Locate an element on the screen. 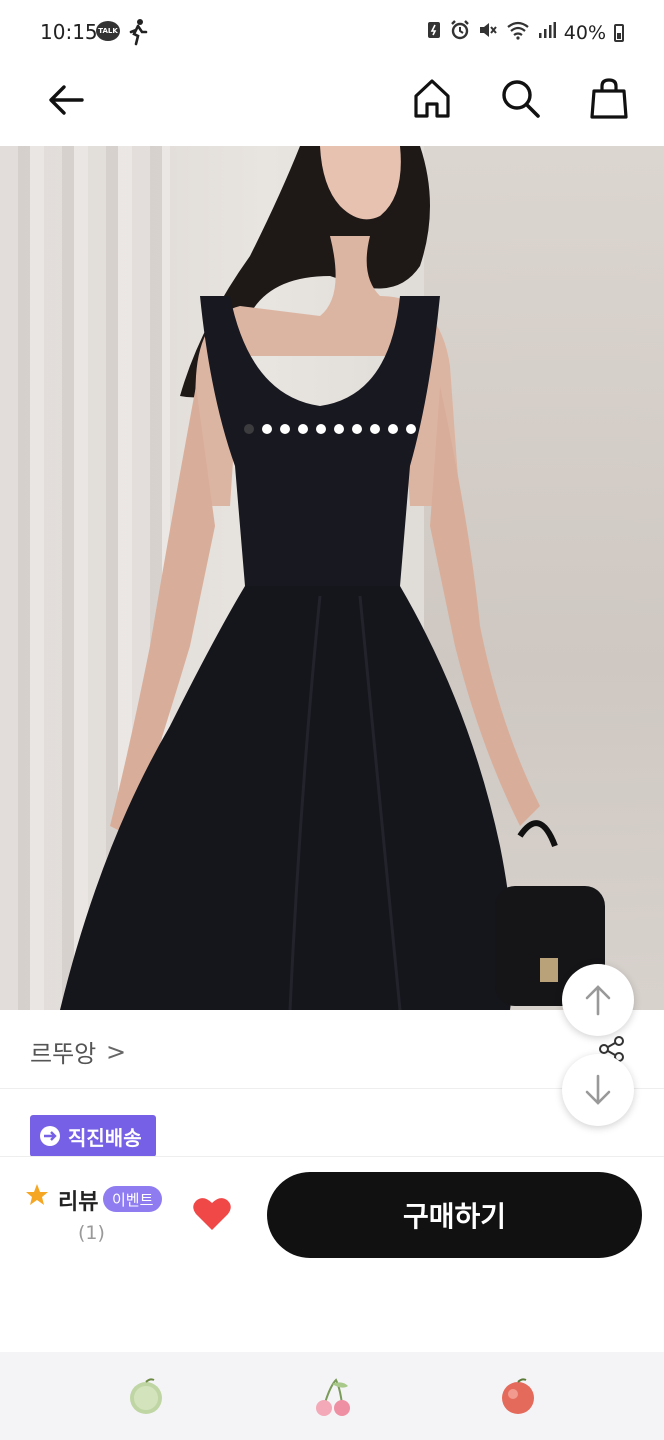 This screenshot has height=1440, width=664. direct-shipping-badge: 직진배송 is located at coordinates (93, 1136).